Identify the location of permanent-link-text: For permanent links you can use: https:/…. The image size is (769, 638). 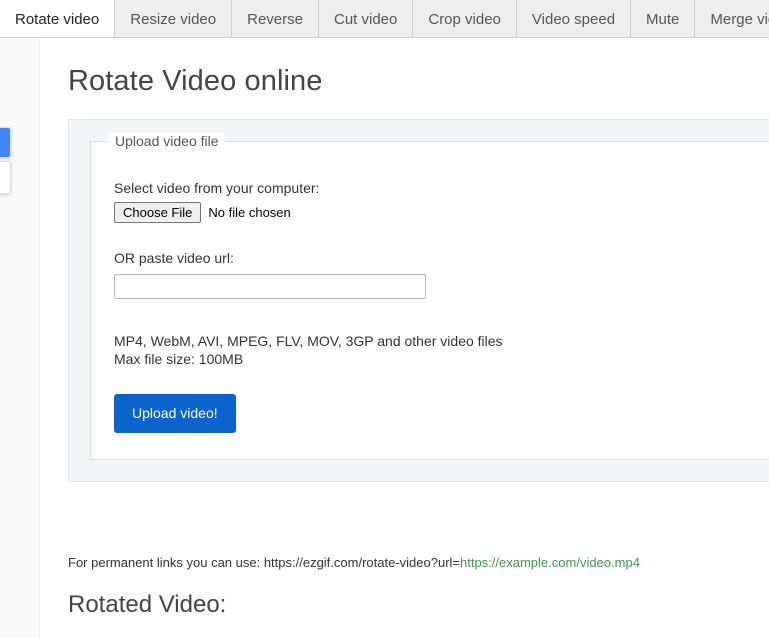
(354, 562).